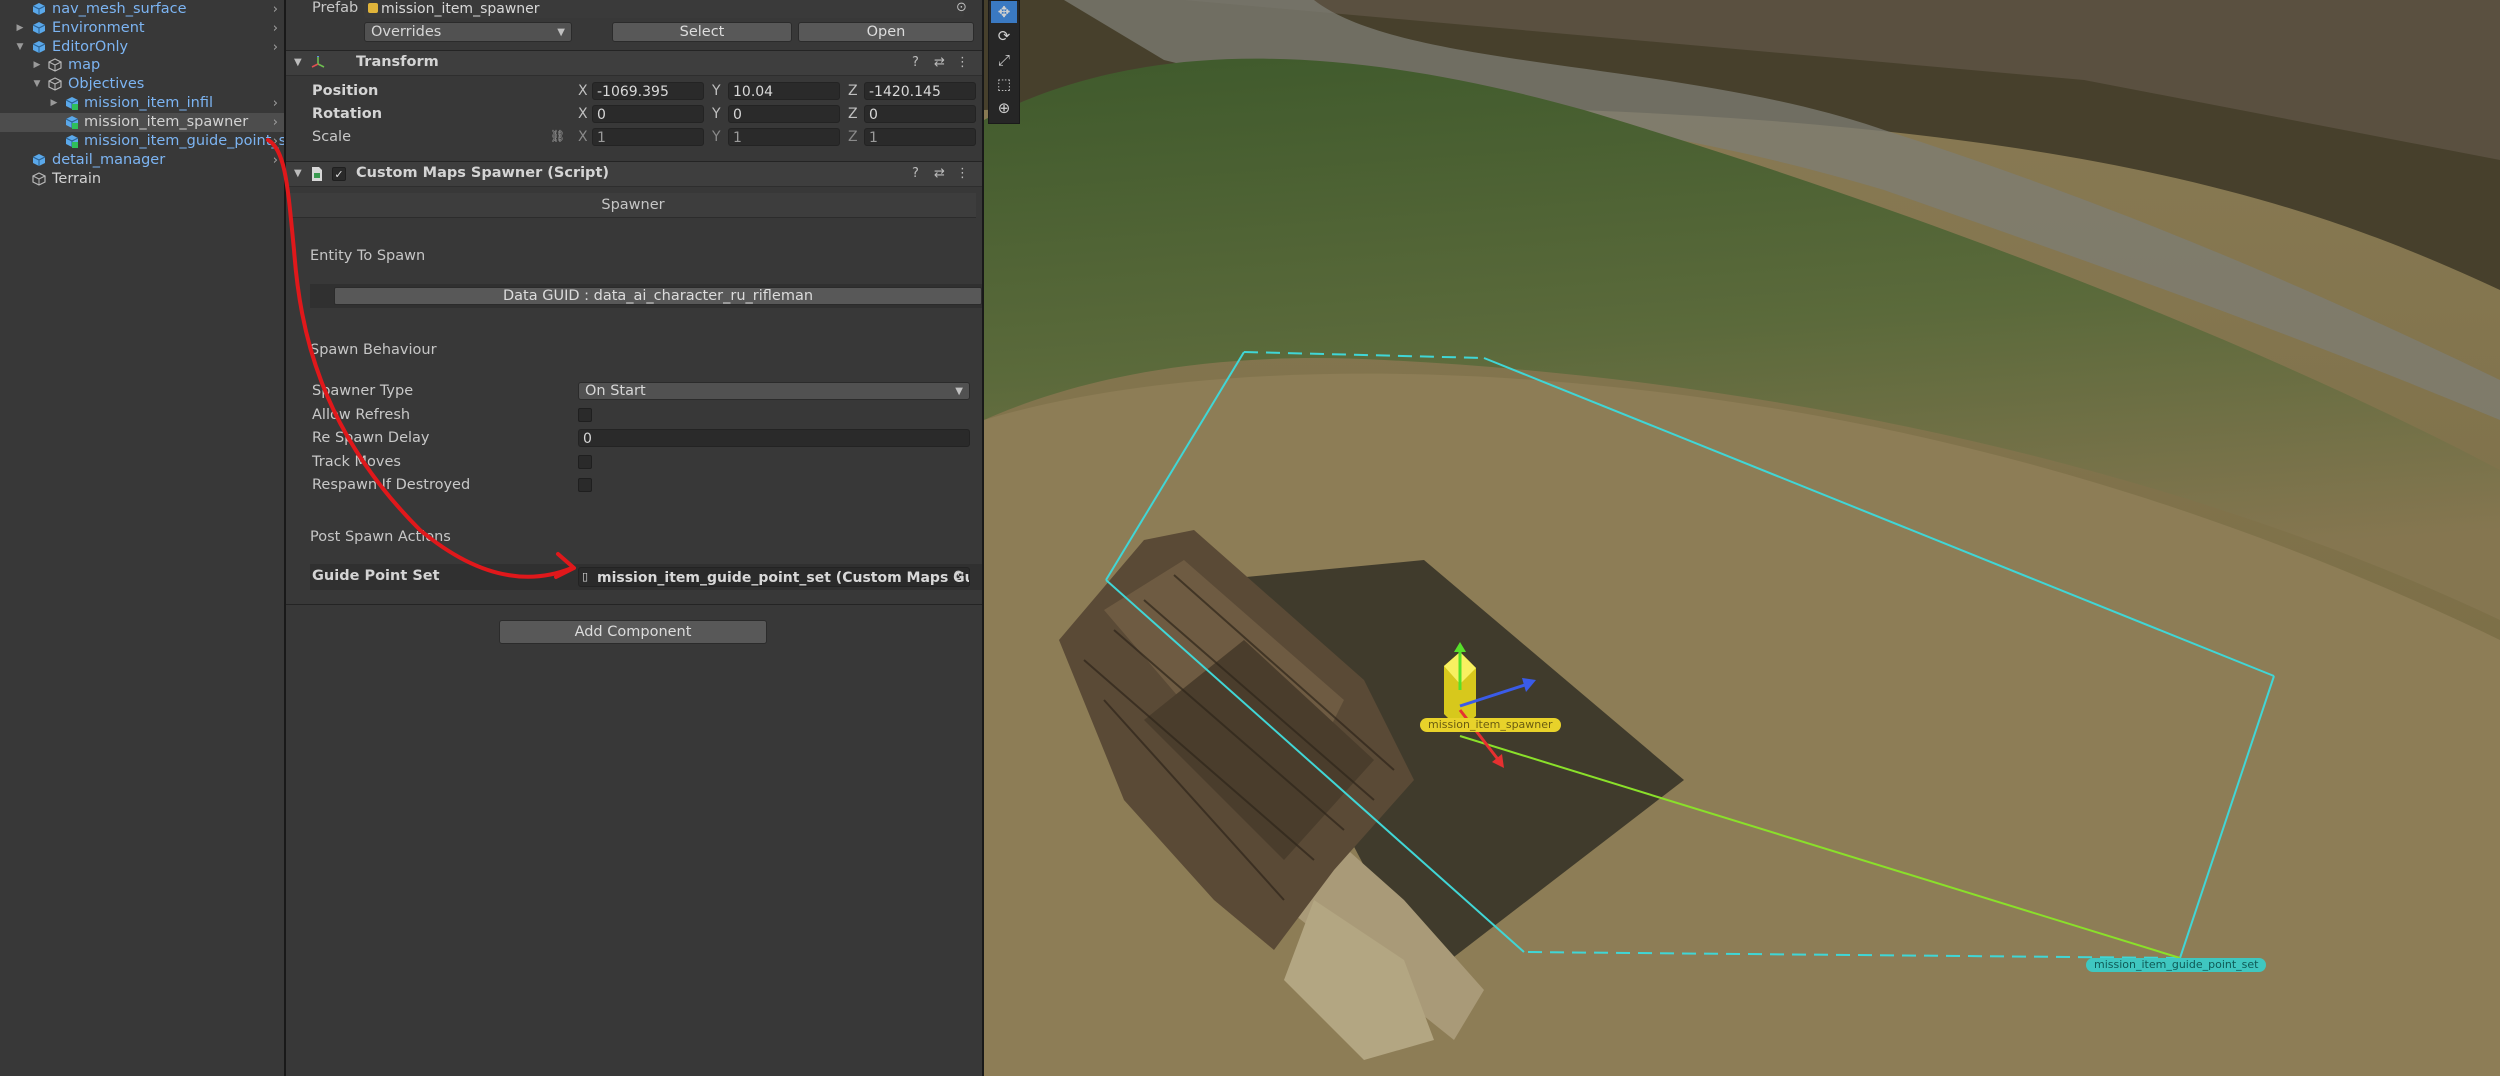  I want to click on hierarchy-item-label: Terrain, so click(77, 179).